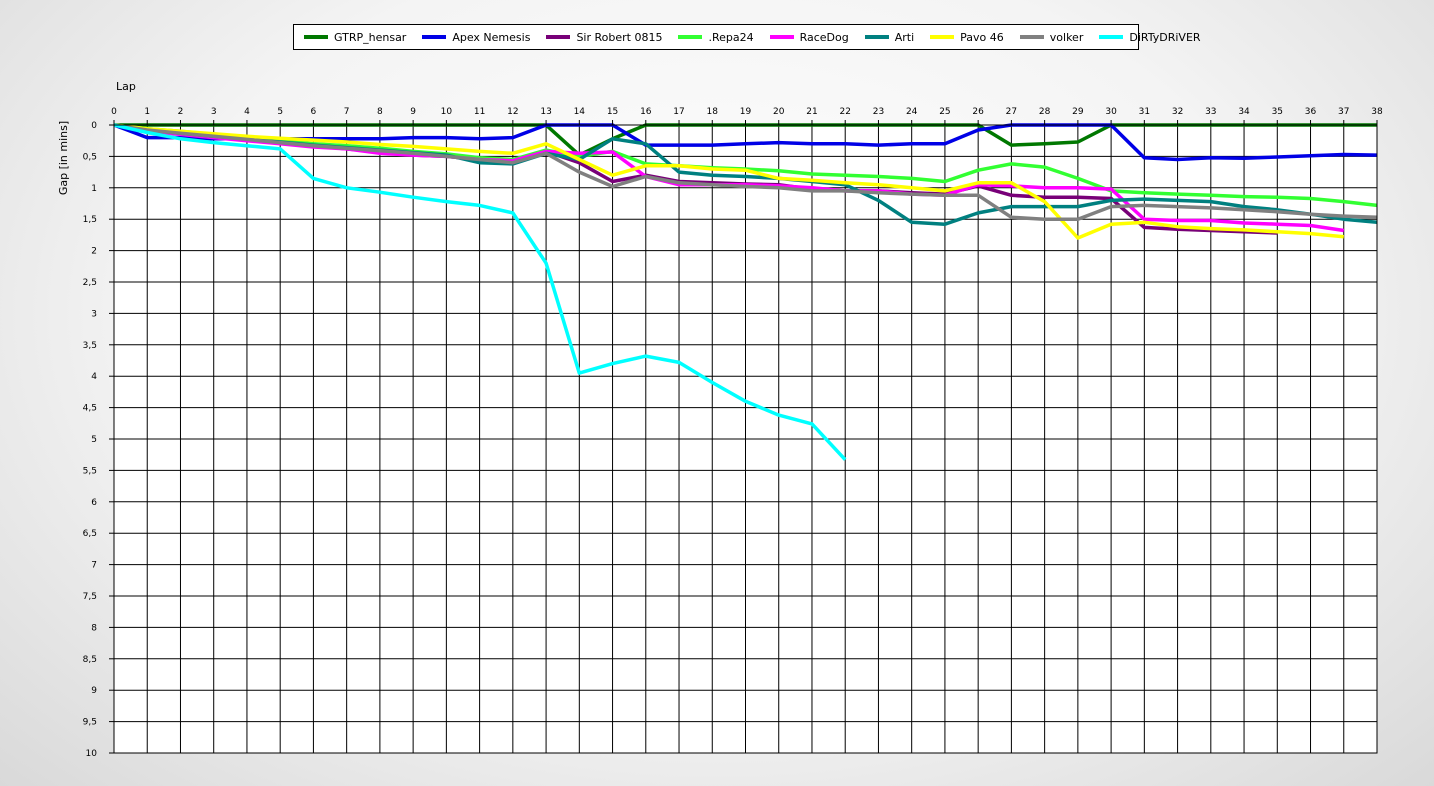 The height and width of the screenshot is (786, 1434). What do you see at coordinates (63, 158) in the screenshot?
I see `y-axis-title: Gap [in mins]` at bounding box center [63, 158].